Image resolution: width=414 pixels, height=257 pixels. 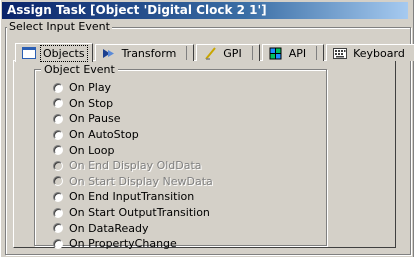 I want to click on tab-gpi-label: GPI, so click(x=232, y=53).